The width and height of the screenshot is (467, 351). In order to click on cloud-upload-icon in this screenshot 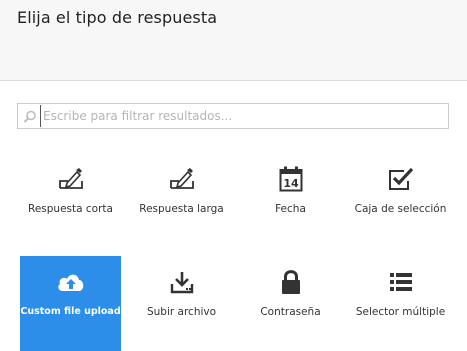, I will do `click(70, 282)`.